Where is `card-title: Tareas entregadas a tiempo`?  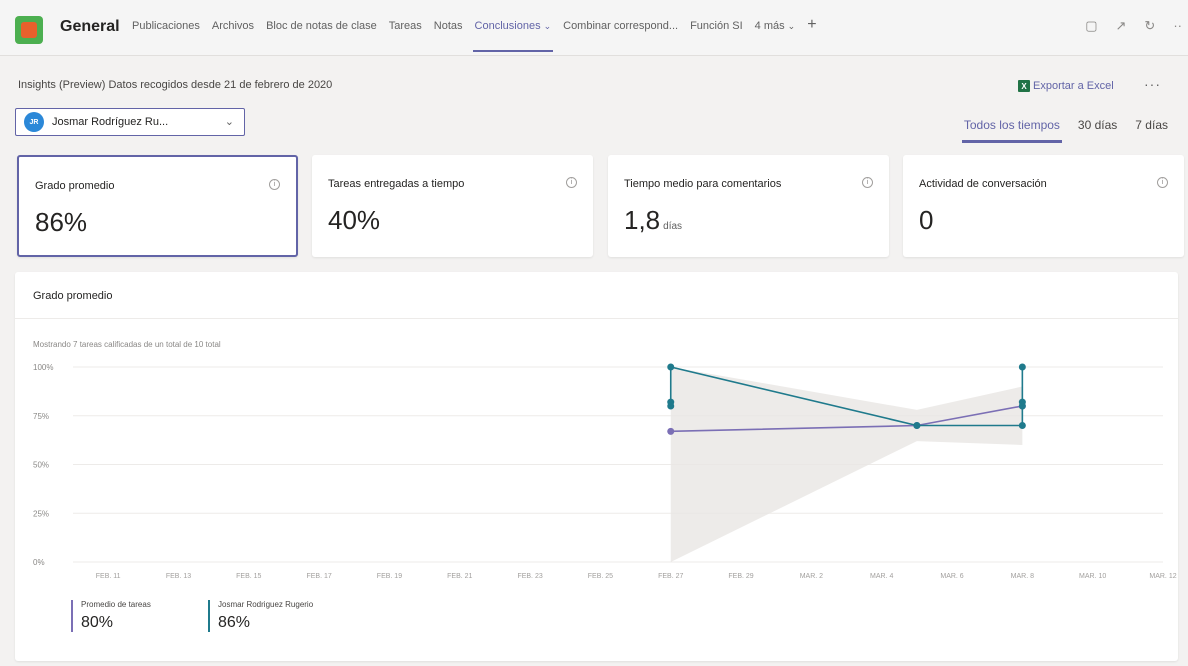 card-title: Tareas entregadas a tiempo is located at coordinates (396, 184).